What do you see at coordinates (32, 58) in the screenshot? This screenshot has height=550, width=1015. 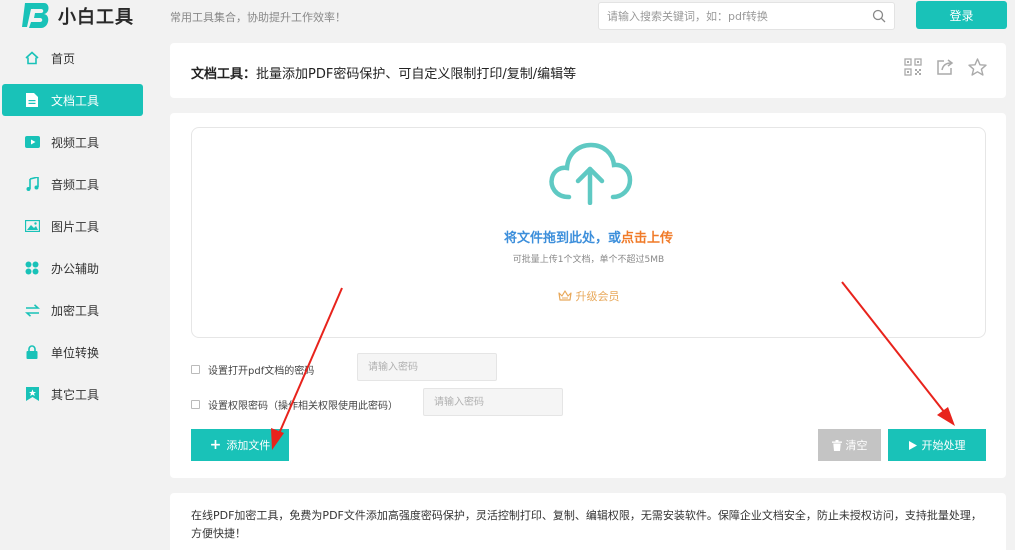 I see `home-icon` at bounding box center [32, 58].